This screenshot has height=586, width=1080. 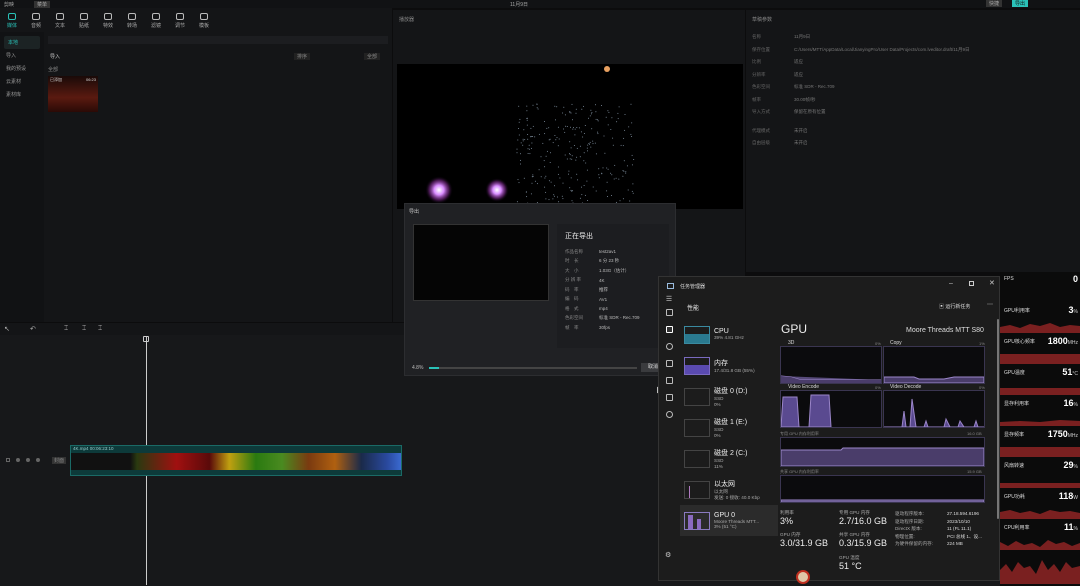 What do you see at coordinates (729, 365) in the screenshot?
I see `resource-item-memory: 内存 17.4/31.8 GB (55%)` at bounding box center [729, 365].